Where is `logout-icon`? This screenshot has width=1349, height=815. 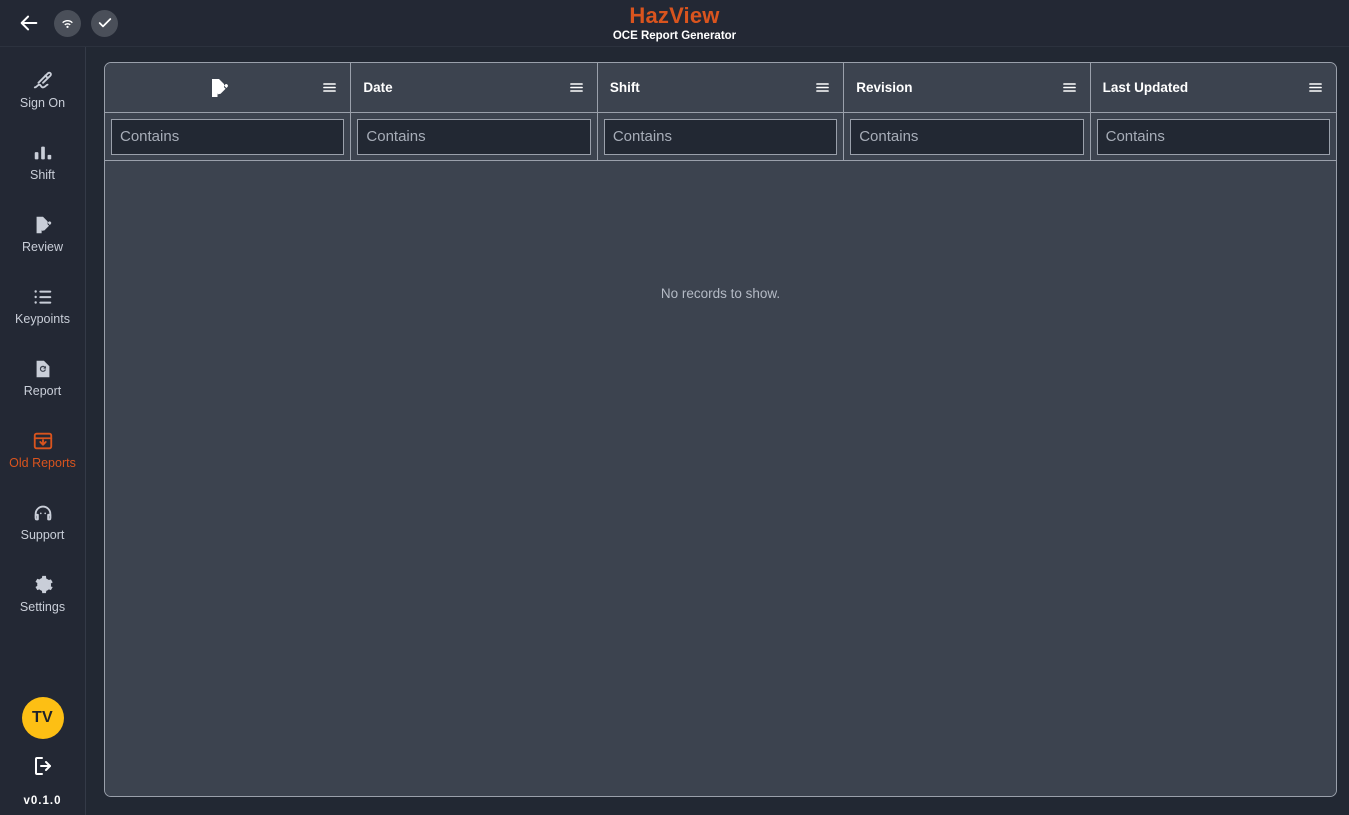 logout-icon is located at coordinates (42, 766).